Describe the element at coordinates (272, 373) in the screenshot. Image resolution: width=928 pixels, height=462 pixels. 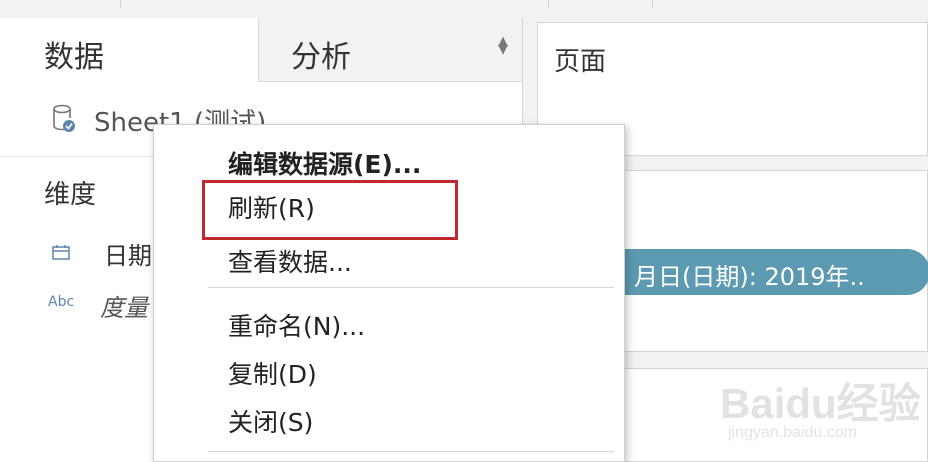
I see `menu-item-duplicate: 复制(D)` at that location.